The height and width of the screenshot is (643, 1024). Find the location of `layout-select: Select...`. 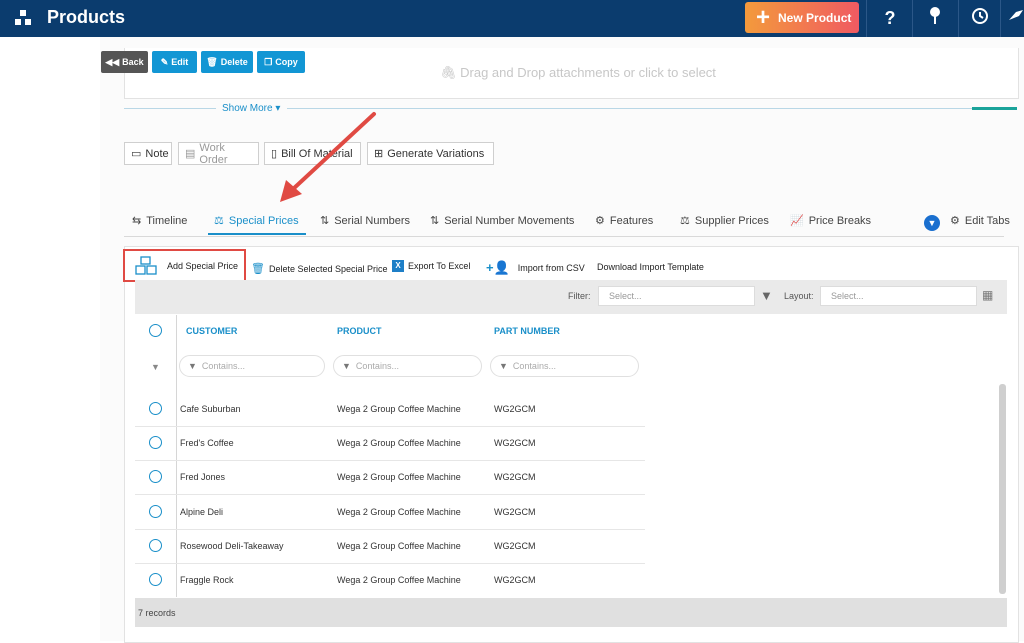

layout-select: Select... is located at coordinates (898, 296).